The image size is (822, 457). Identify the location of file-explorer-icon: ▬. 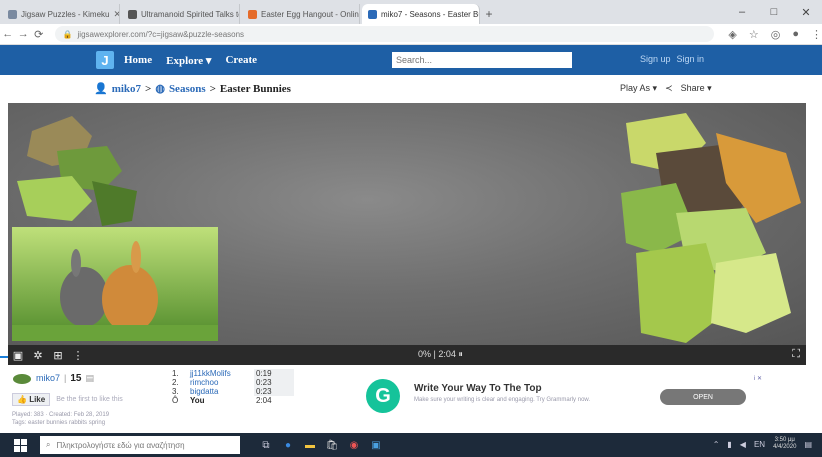
(310, 445).